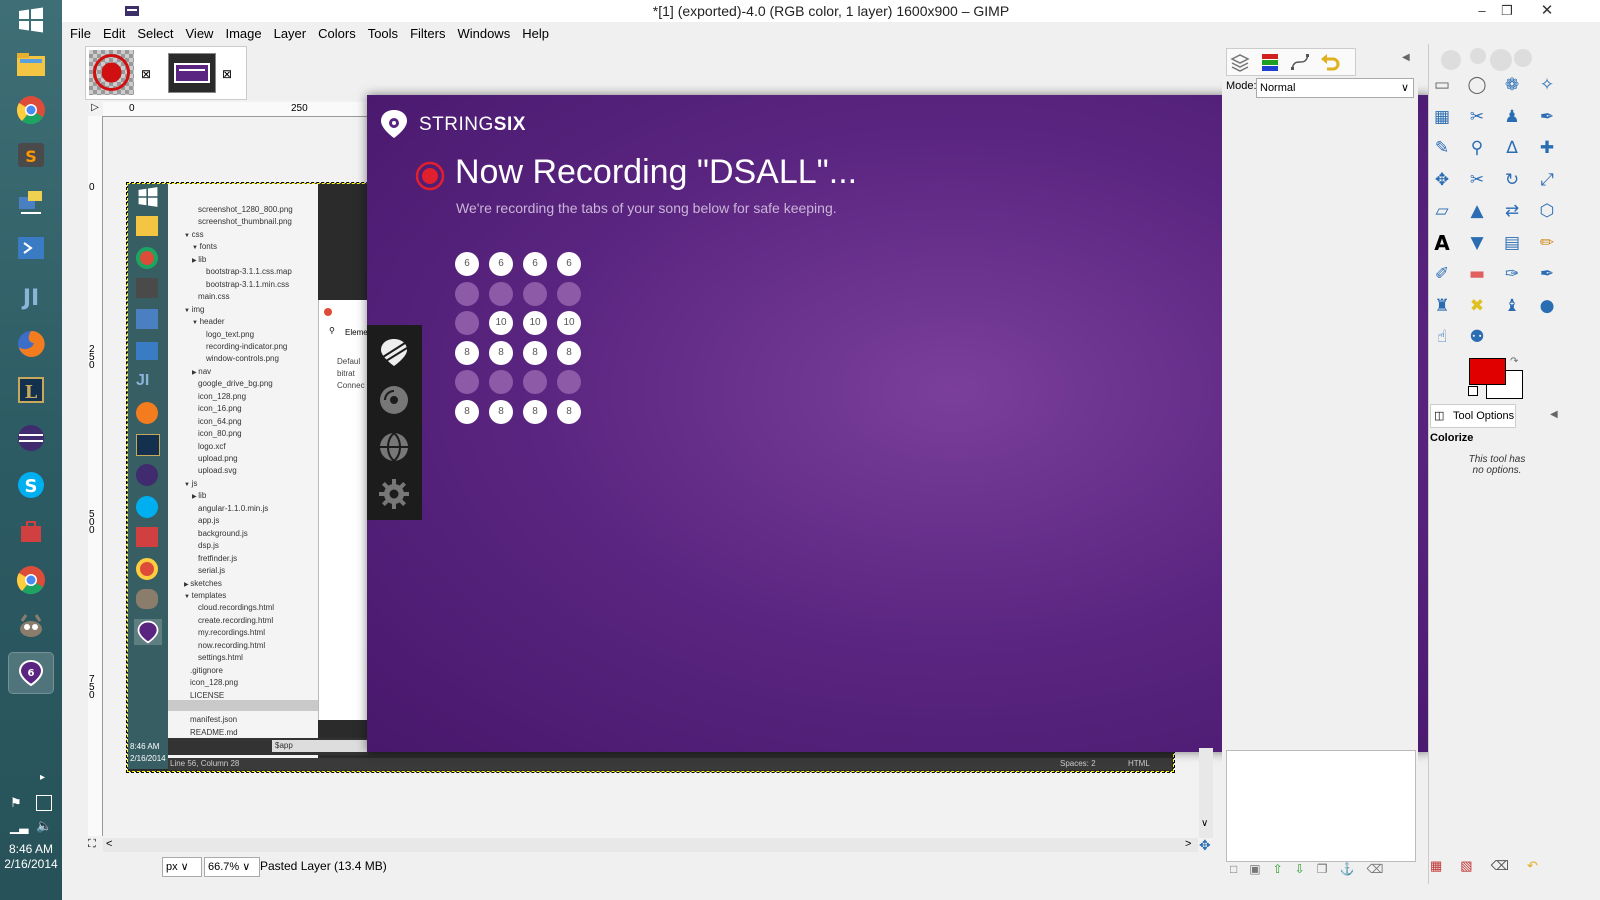  Describe the element at coordinates (1512, 180) in the screenshot. I see `rotate-icon: ↻` at that location.